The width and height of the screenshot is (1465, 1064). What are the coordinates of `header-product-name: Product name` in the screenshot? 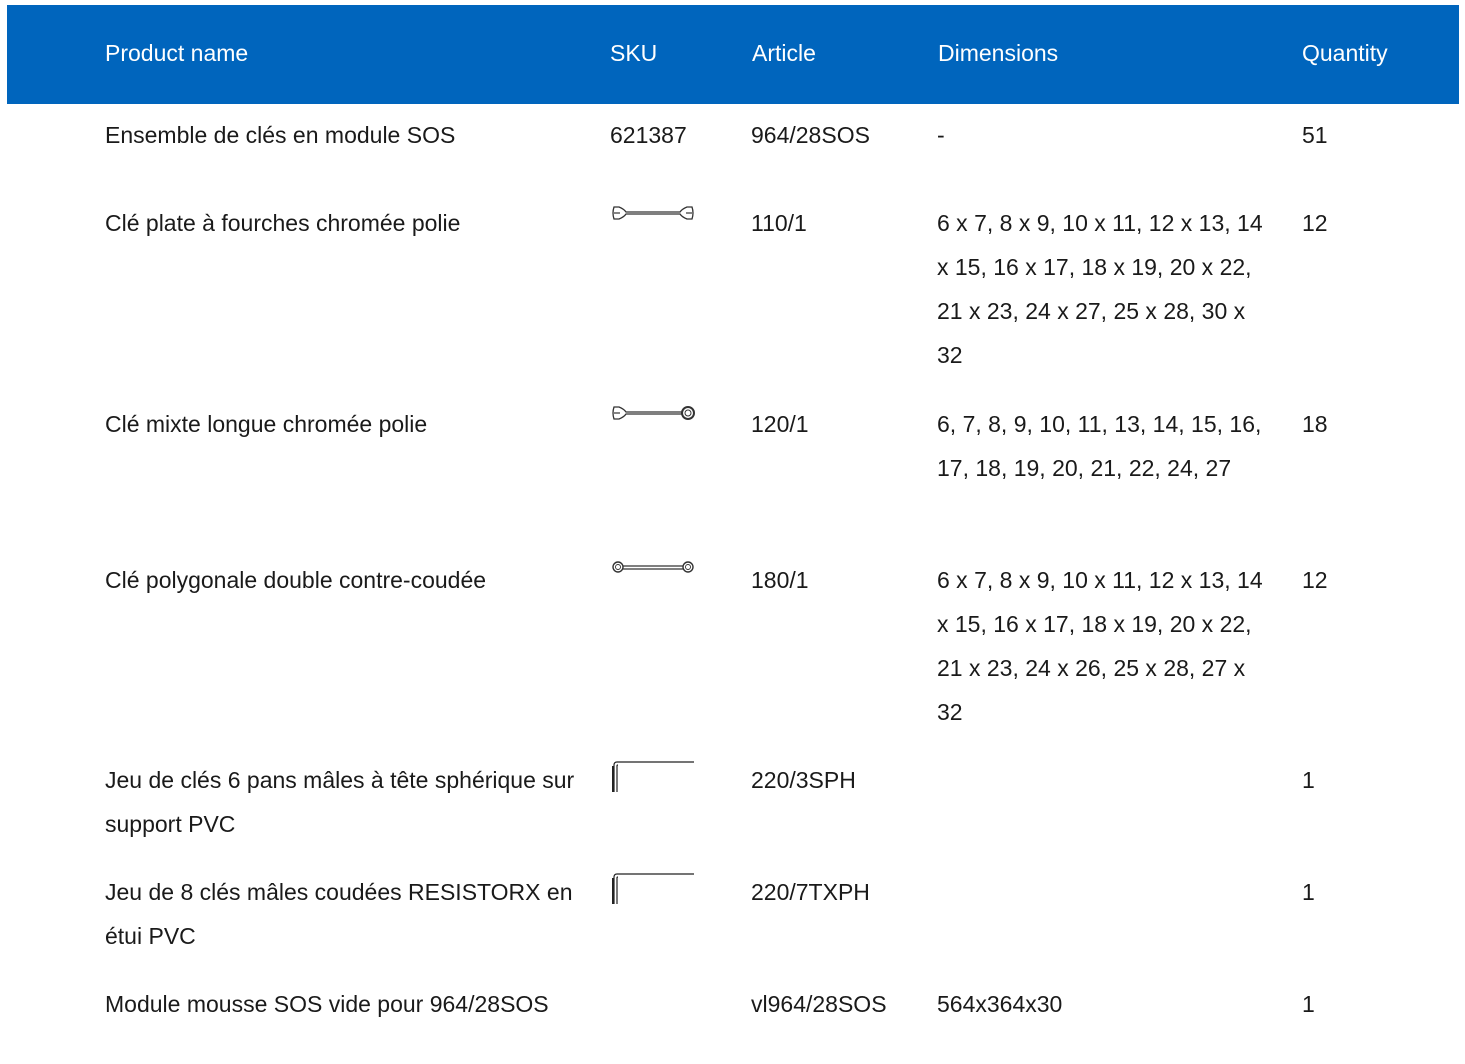 It's located at (177, 53).